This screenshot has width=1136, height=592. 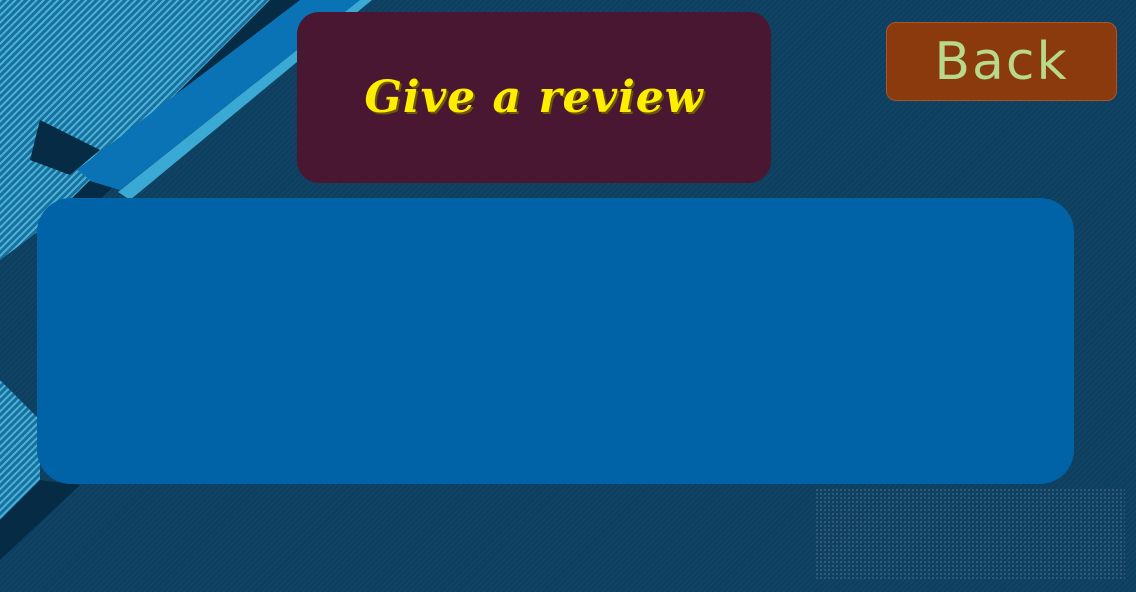 I want to click on title-panel: Give a review, so click(x=534, y=97).